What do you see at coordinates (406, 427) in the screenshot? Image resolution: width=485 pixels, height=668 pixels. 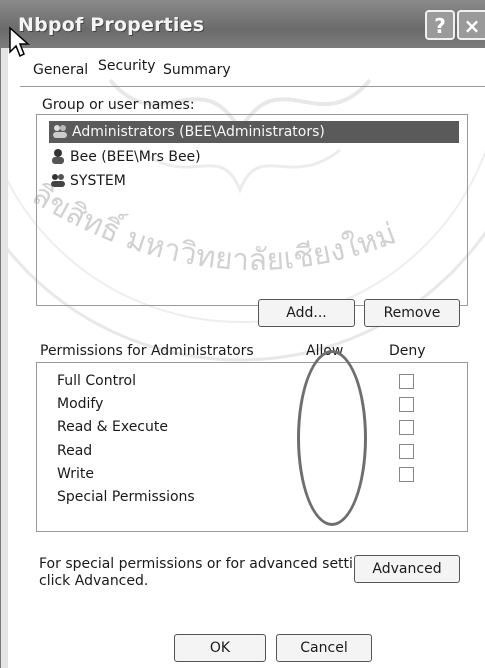 I see `deny-read-execute-checkbox` at bounding box center [406, 427].